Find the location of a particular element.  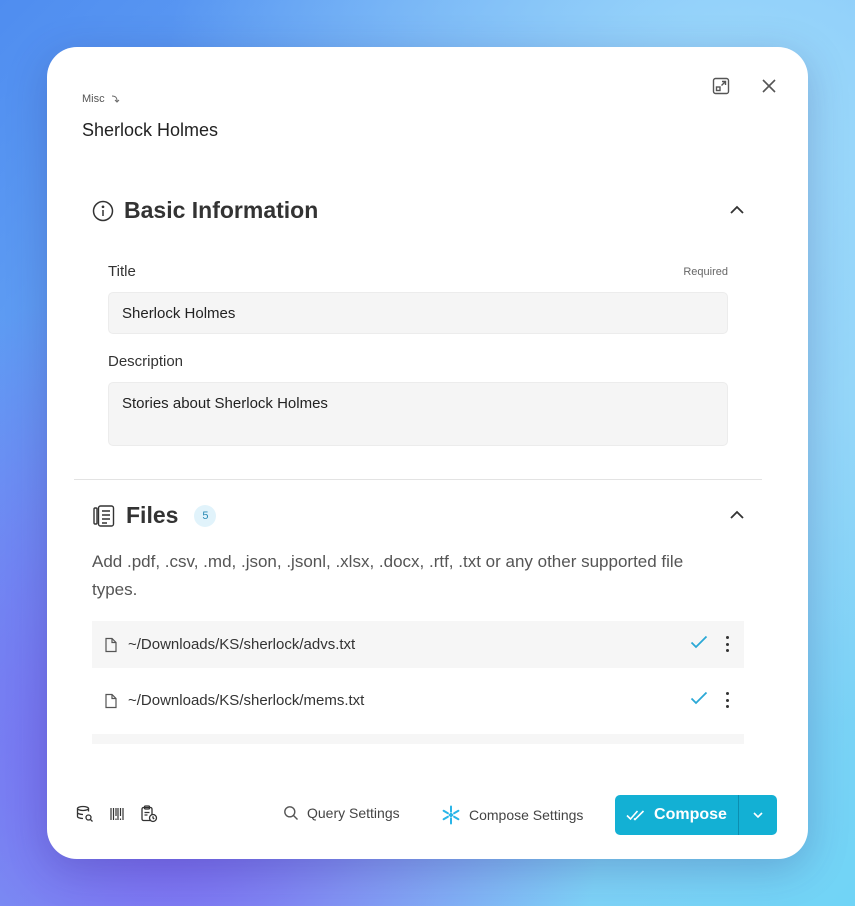

query-settings-button: Query Settings is located at coordinates (341, 813).